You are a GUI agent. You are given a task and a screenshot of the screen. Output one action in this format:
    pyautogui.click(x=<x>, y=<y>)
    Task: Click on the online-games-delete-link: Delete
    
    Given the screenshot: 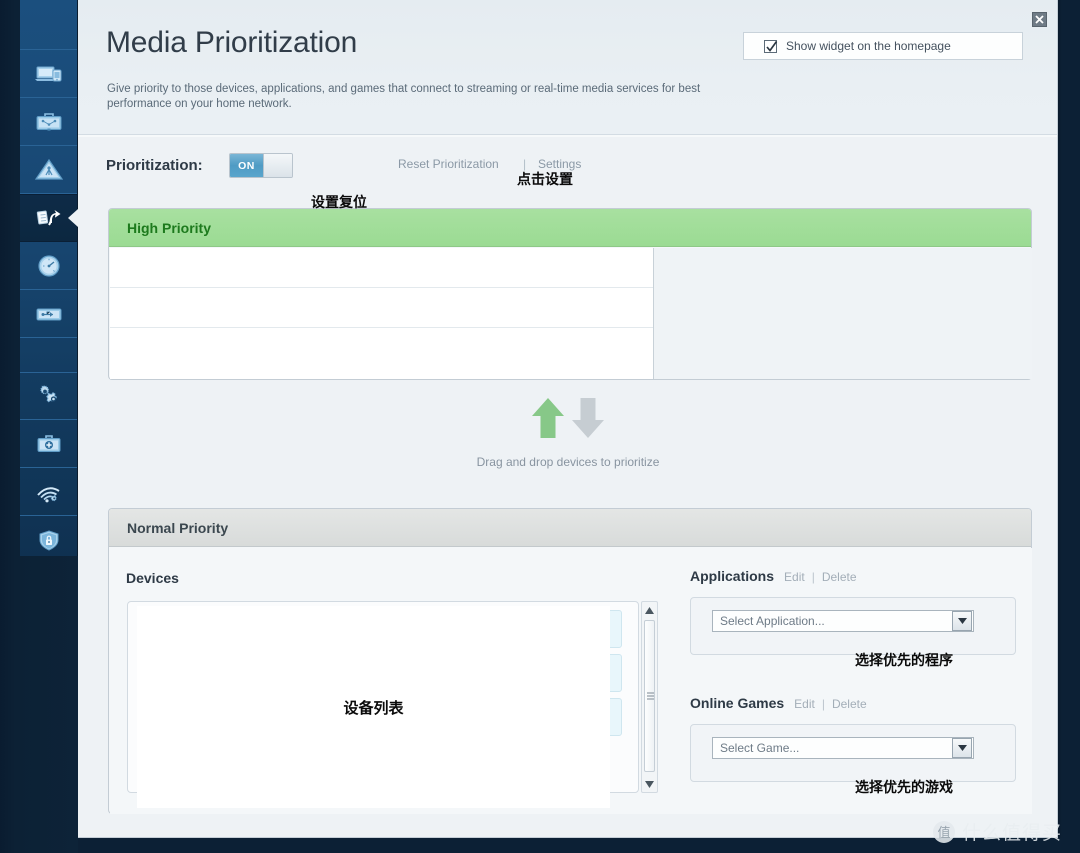 What is the action you would take?
    pyautogui.click(x=849, y=704)
    